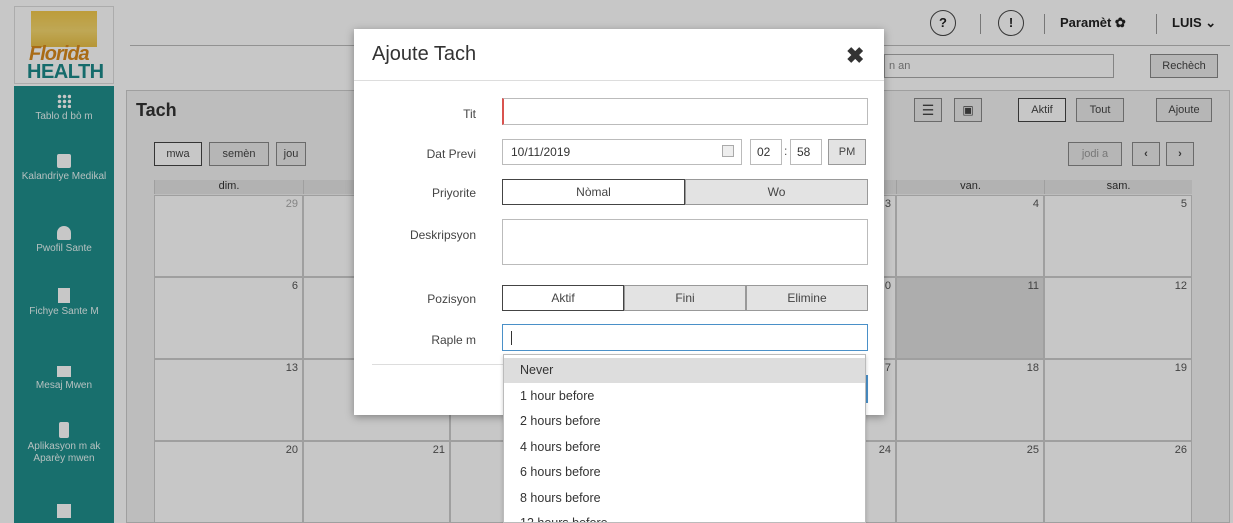  What do you see at coordinates (685, 298) in the screenshot?
I see `status-done-option: Fini` at bounding box center [685, 298].